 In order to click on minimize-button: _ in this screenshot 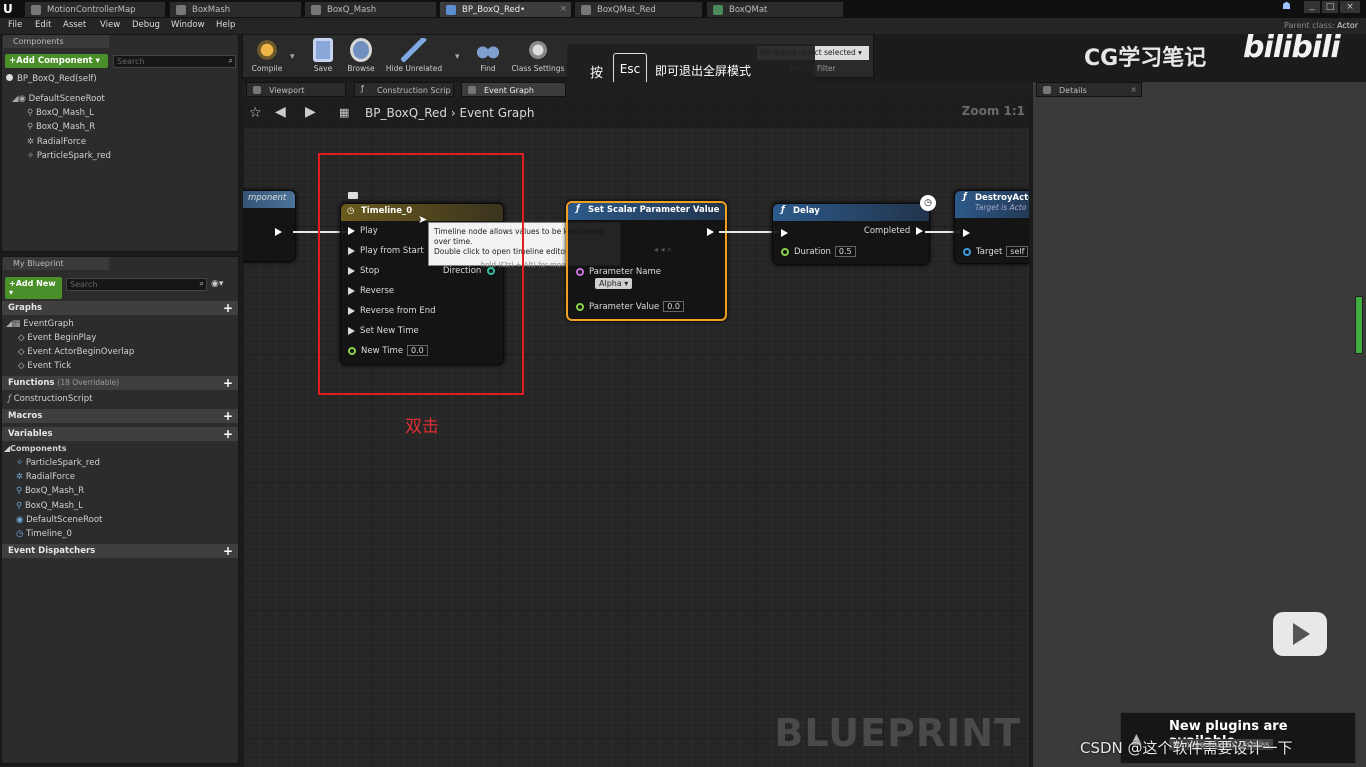, I will do `click(1312, 7)`.